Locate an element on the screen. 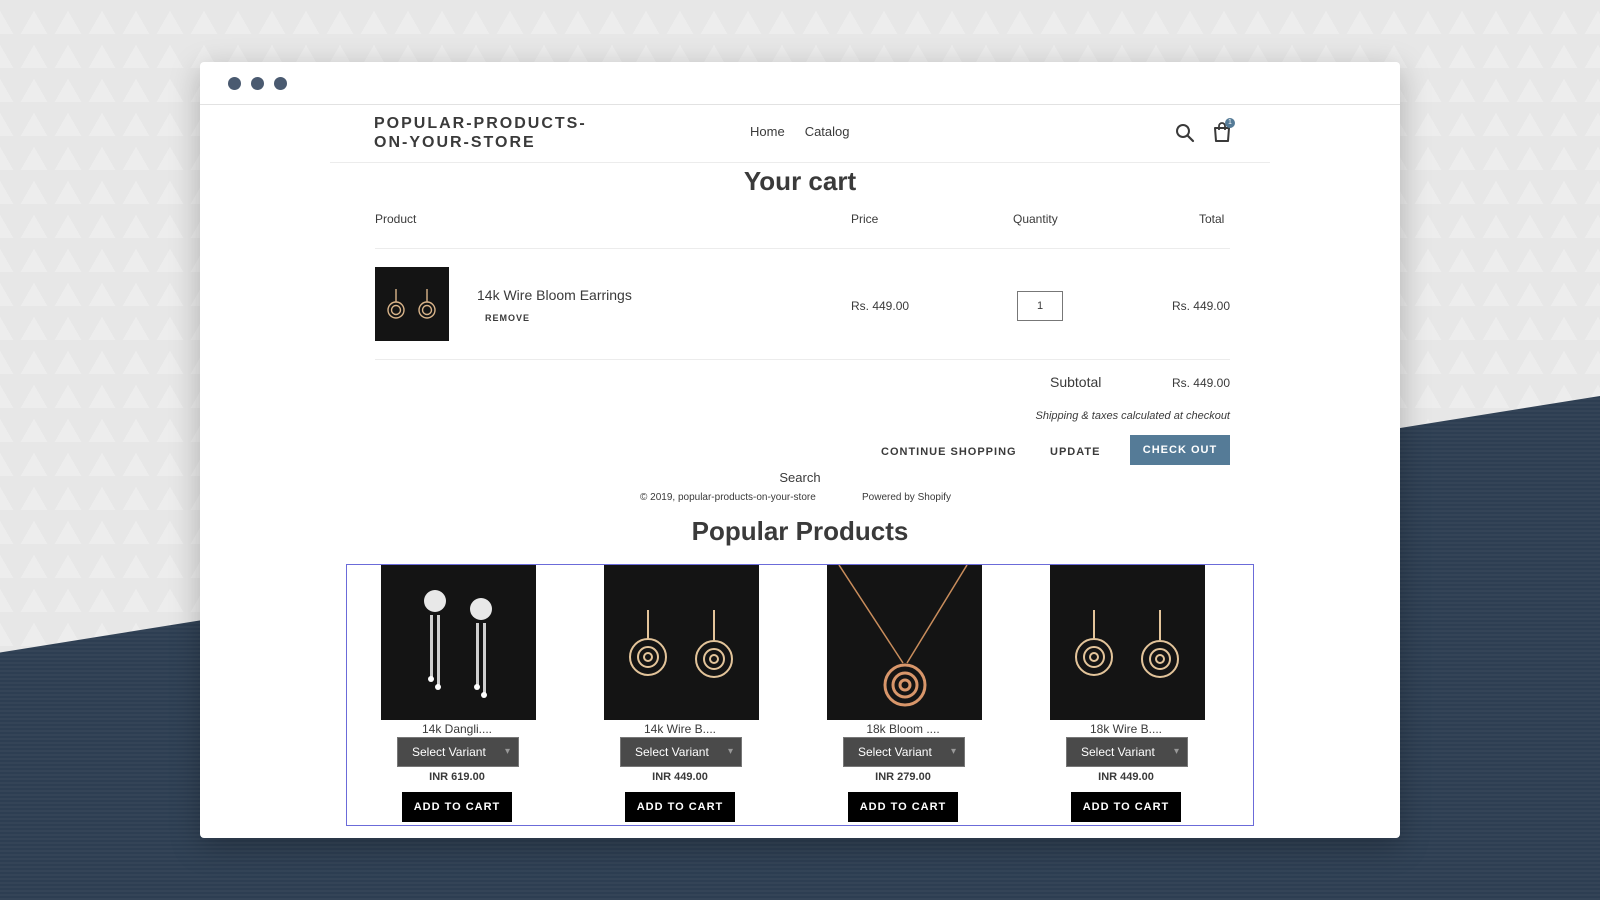  checkout-button: CHECK OUT is located at coordinates (1180, 450).